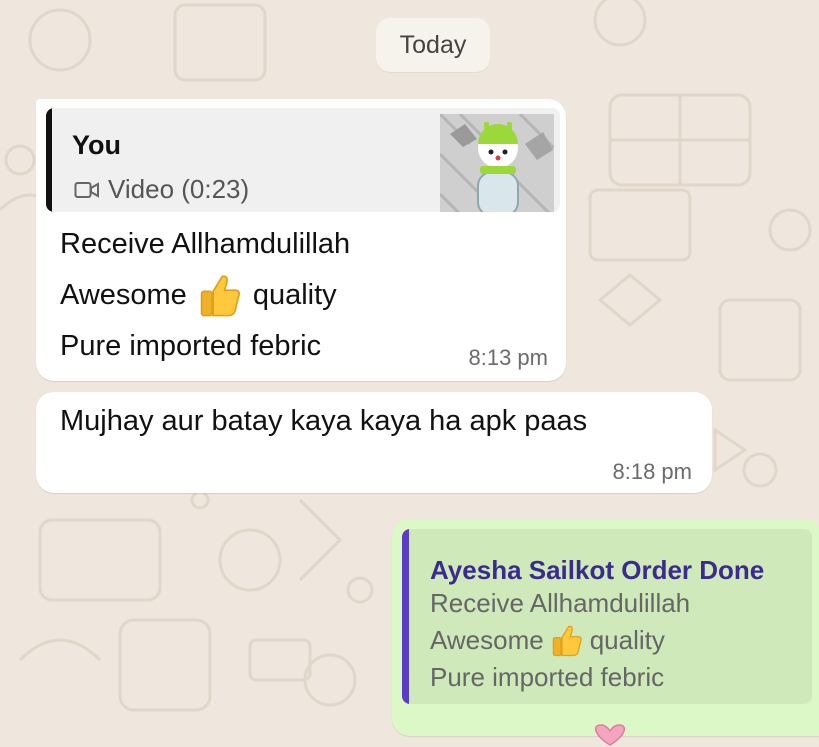 Image resolution: width=819 pixels, height=747 pixels. Describe the element at coordinates (547, 677) in the screenshot. I see `quoted-line: Pure imported febric` at that location.